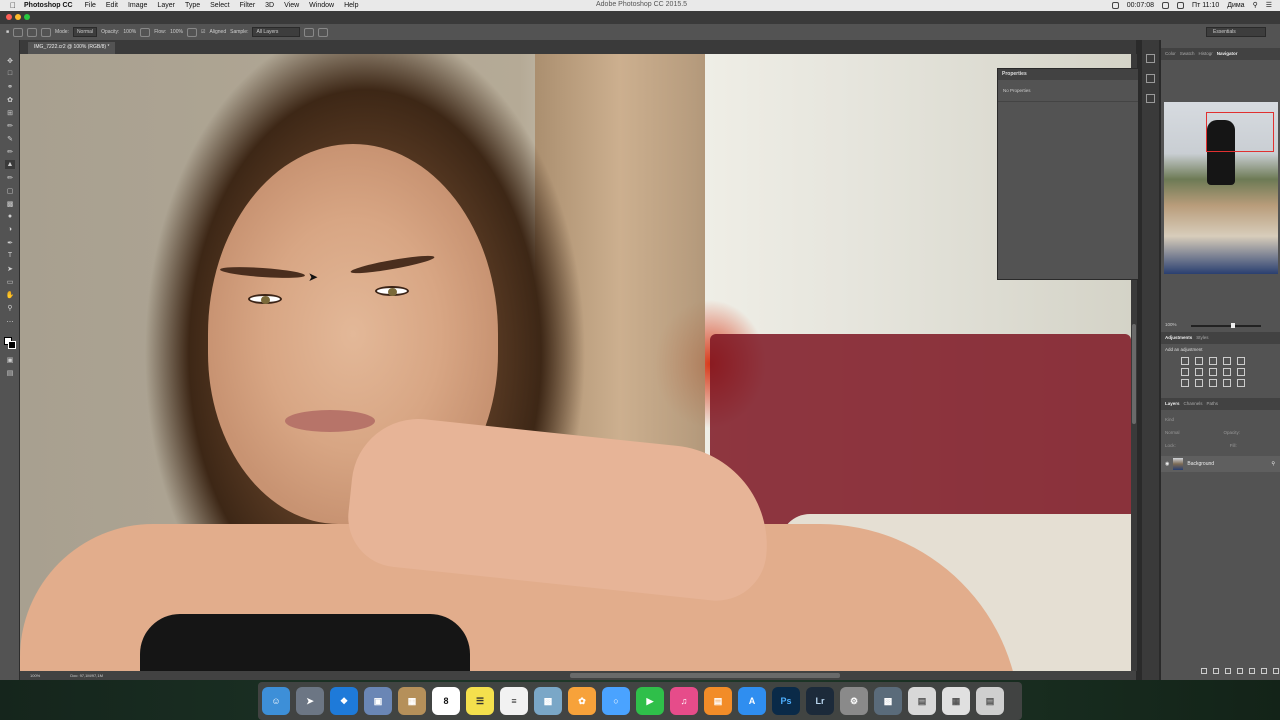 This screenshot has width=1280, height=720. I want to click on zoom-tool-icon: ⚲, so click(10, 307).